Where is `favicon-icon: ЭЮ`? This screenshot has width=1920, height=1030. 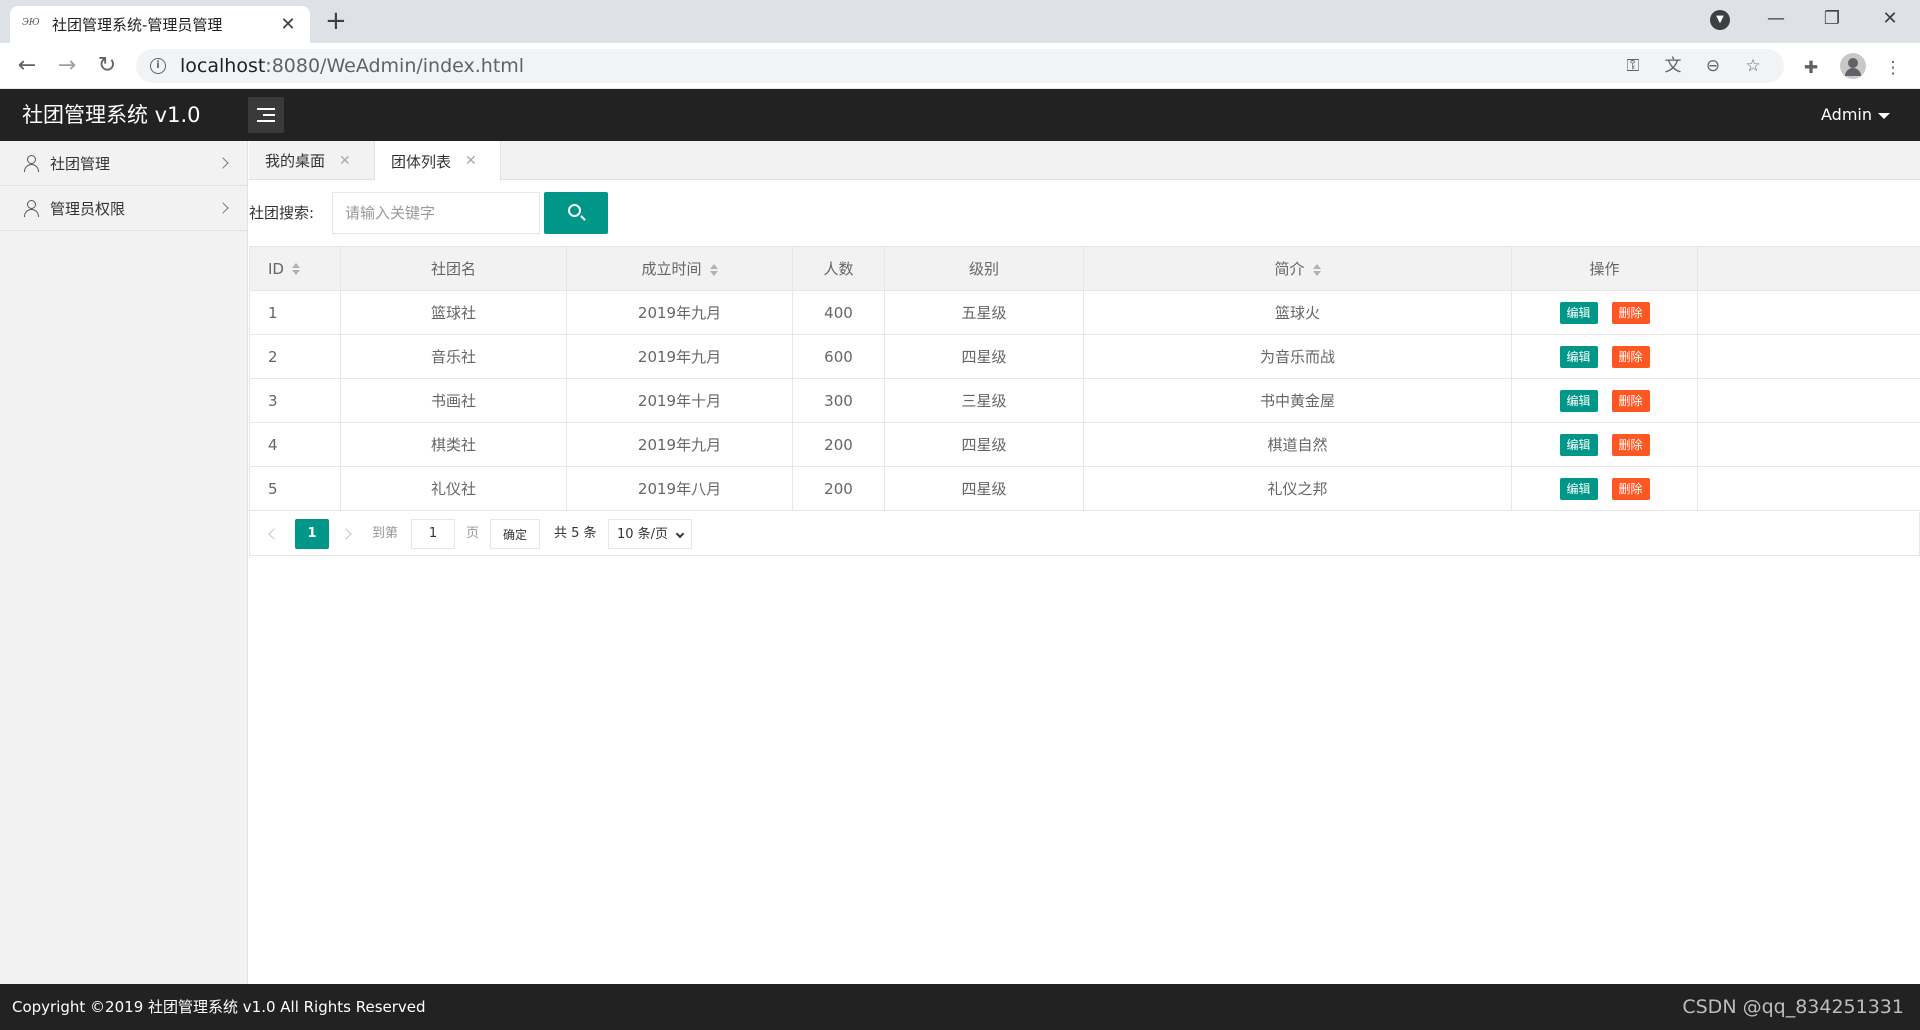
favicon-icon: ЭЮ is located at coordinates (31, 22).